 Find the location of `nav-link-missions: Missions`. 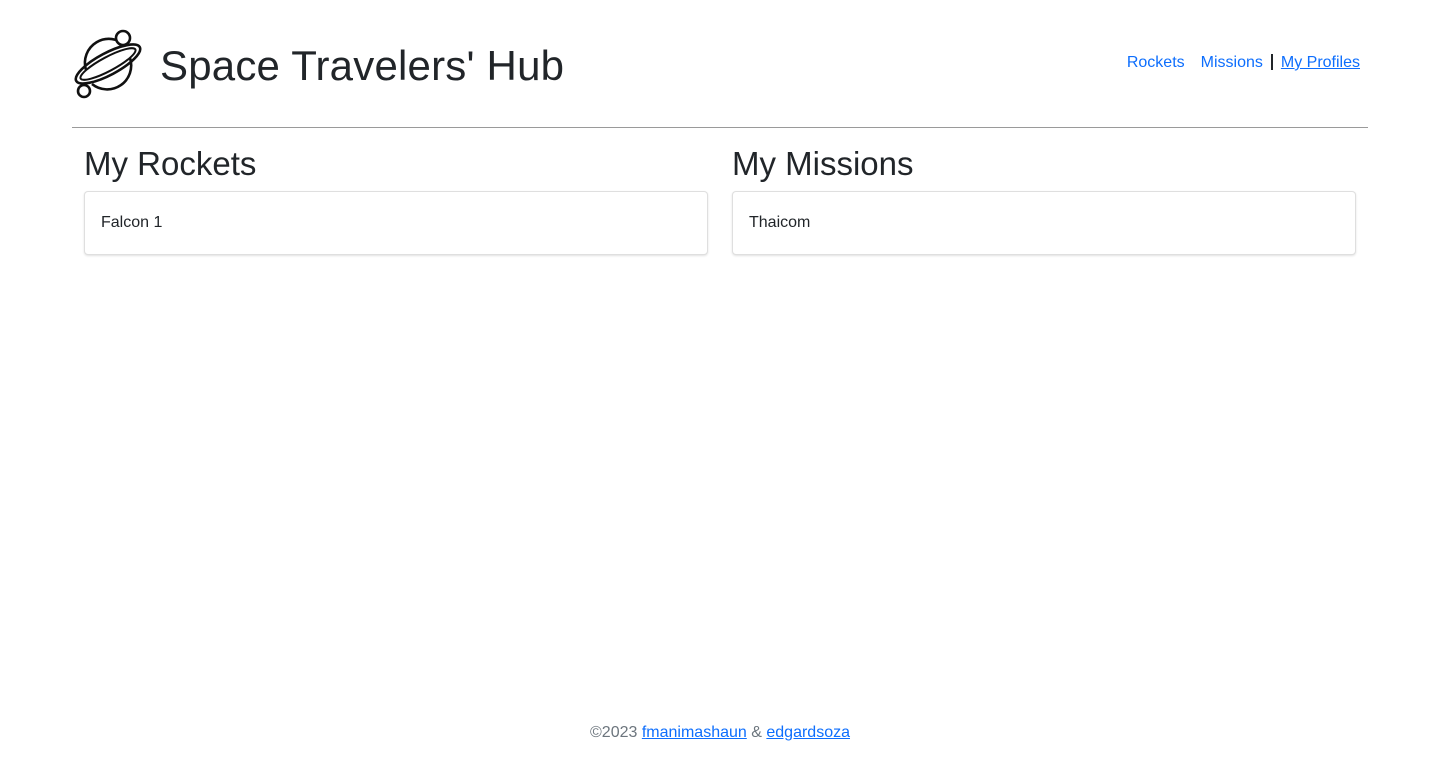

nav-link-missions: Missions is located at coordinates (1232, 63).